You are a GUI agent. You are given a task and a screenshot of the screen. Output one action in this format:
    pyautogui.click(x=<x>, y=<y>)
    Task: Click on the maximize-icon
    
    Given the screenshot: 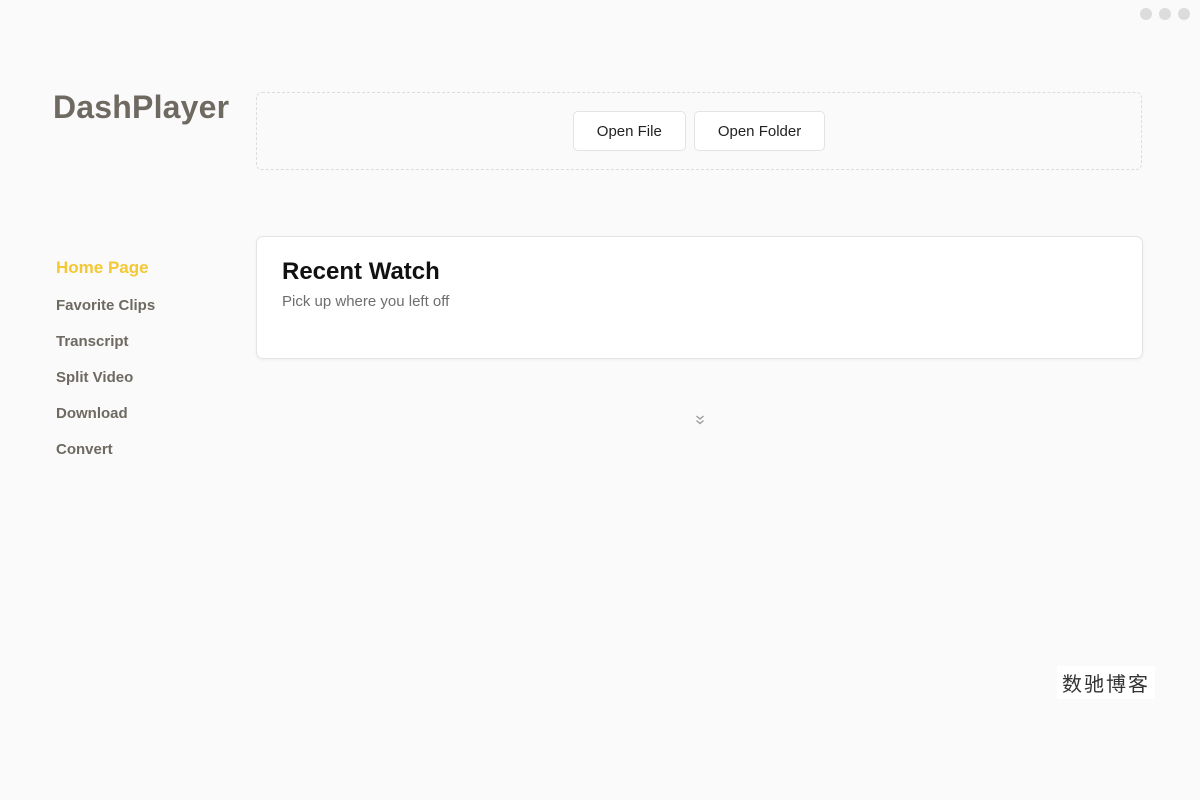 What is the action you would take?
    pyautogui.click(x=1165, y=14)
    